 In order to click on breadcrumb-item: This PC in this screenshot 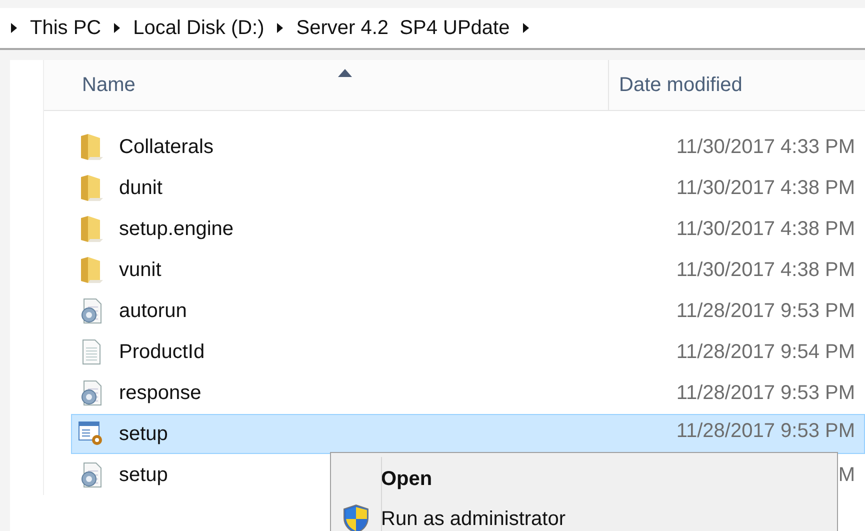, I will do `click(66, 28)`.